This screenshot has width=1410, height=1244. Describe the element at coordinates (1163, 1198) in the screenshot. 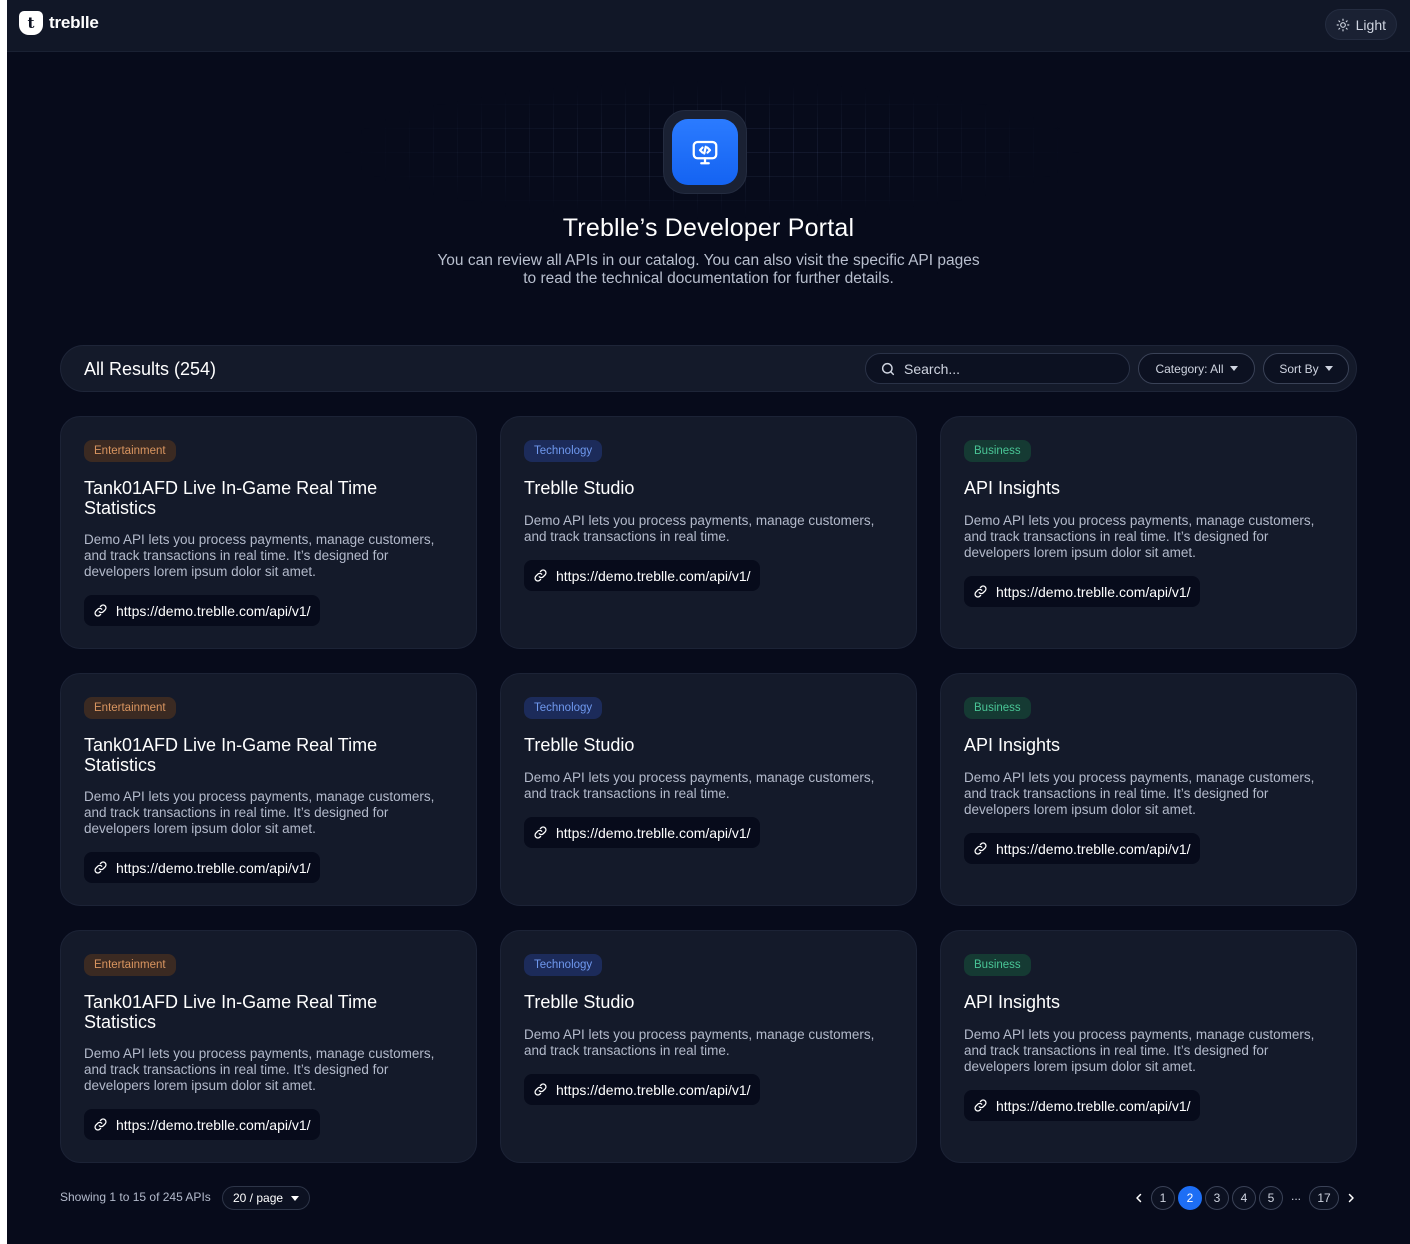

I see `page-button-1: 1` at that location.